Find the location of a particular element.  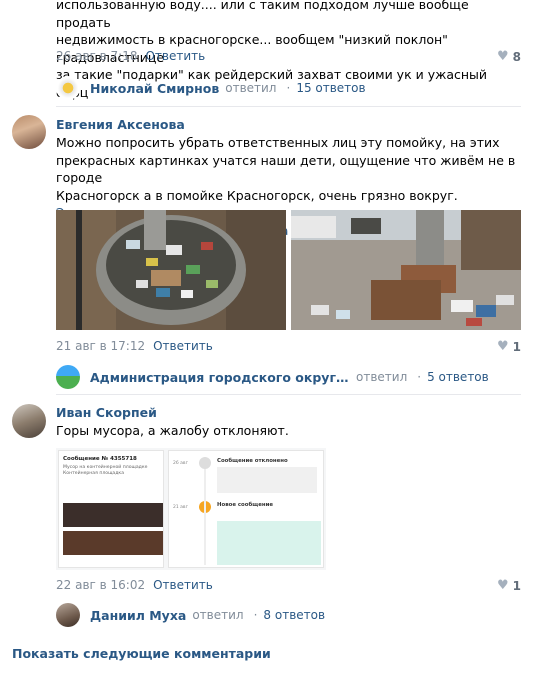

comment-meta: 21 авг в 17:12 Ответить is located at coordinates (134, 346).